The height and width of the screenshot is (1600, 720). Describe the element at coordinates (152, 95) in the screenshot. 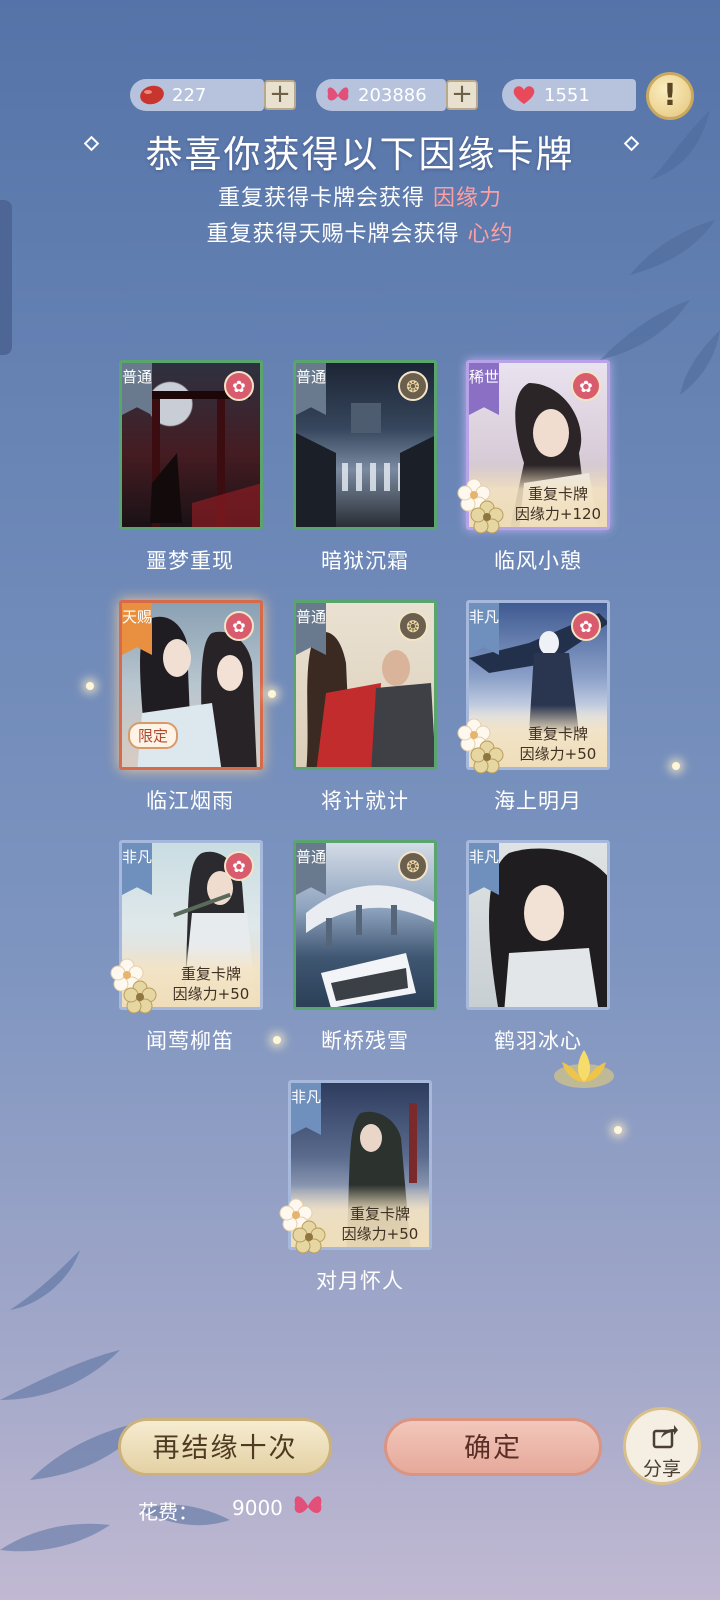

I see `red-bean-icon` at that location.